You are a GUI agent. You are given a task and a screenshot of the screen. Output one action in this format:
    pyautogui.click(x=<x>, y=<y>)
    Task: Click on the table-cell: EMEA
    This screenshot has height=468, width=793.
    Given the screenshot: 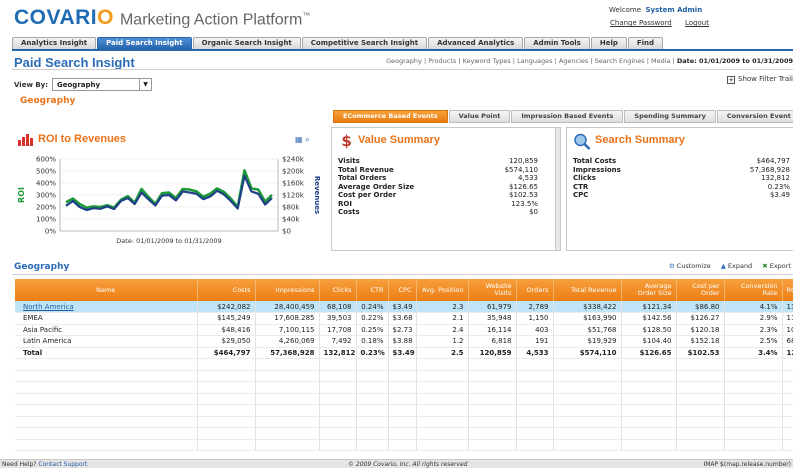 What is the action you would take?
    pyautogui.click(x=106, y=318)
    